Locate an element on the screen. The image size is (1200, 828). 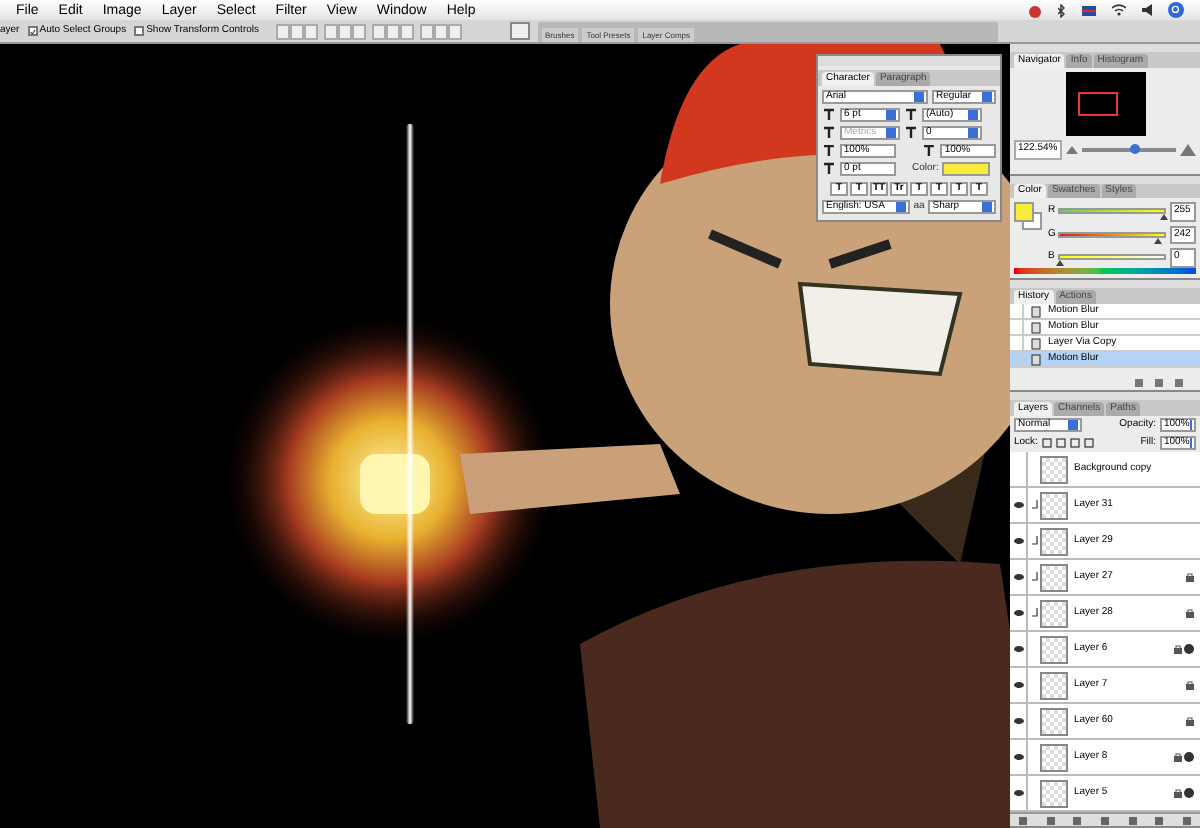
wifi-icon is located at coordinates (1119, 10).